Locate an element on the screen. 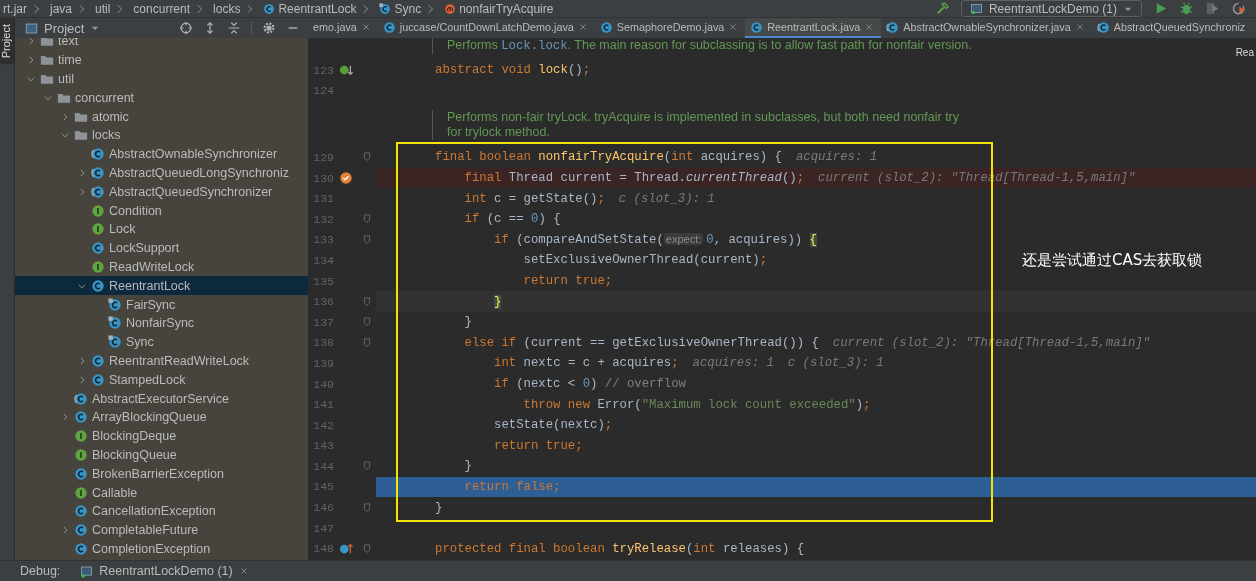  line-number: 144 is located at coordinates (323, 466).